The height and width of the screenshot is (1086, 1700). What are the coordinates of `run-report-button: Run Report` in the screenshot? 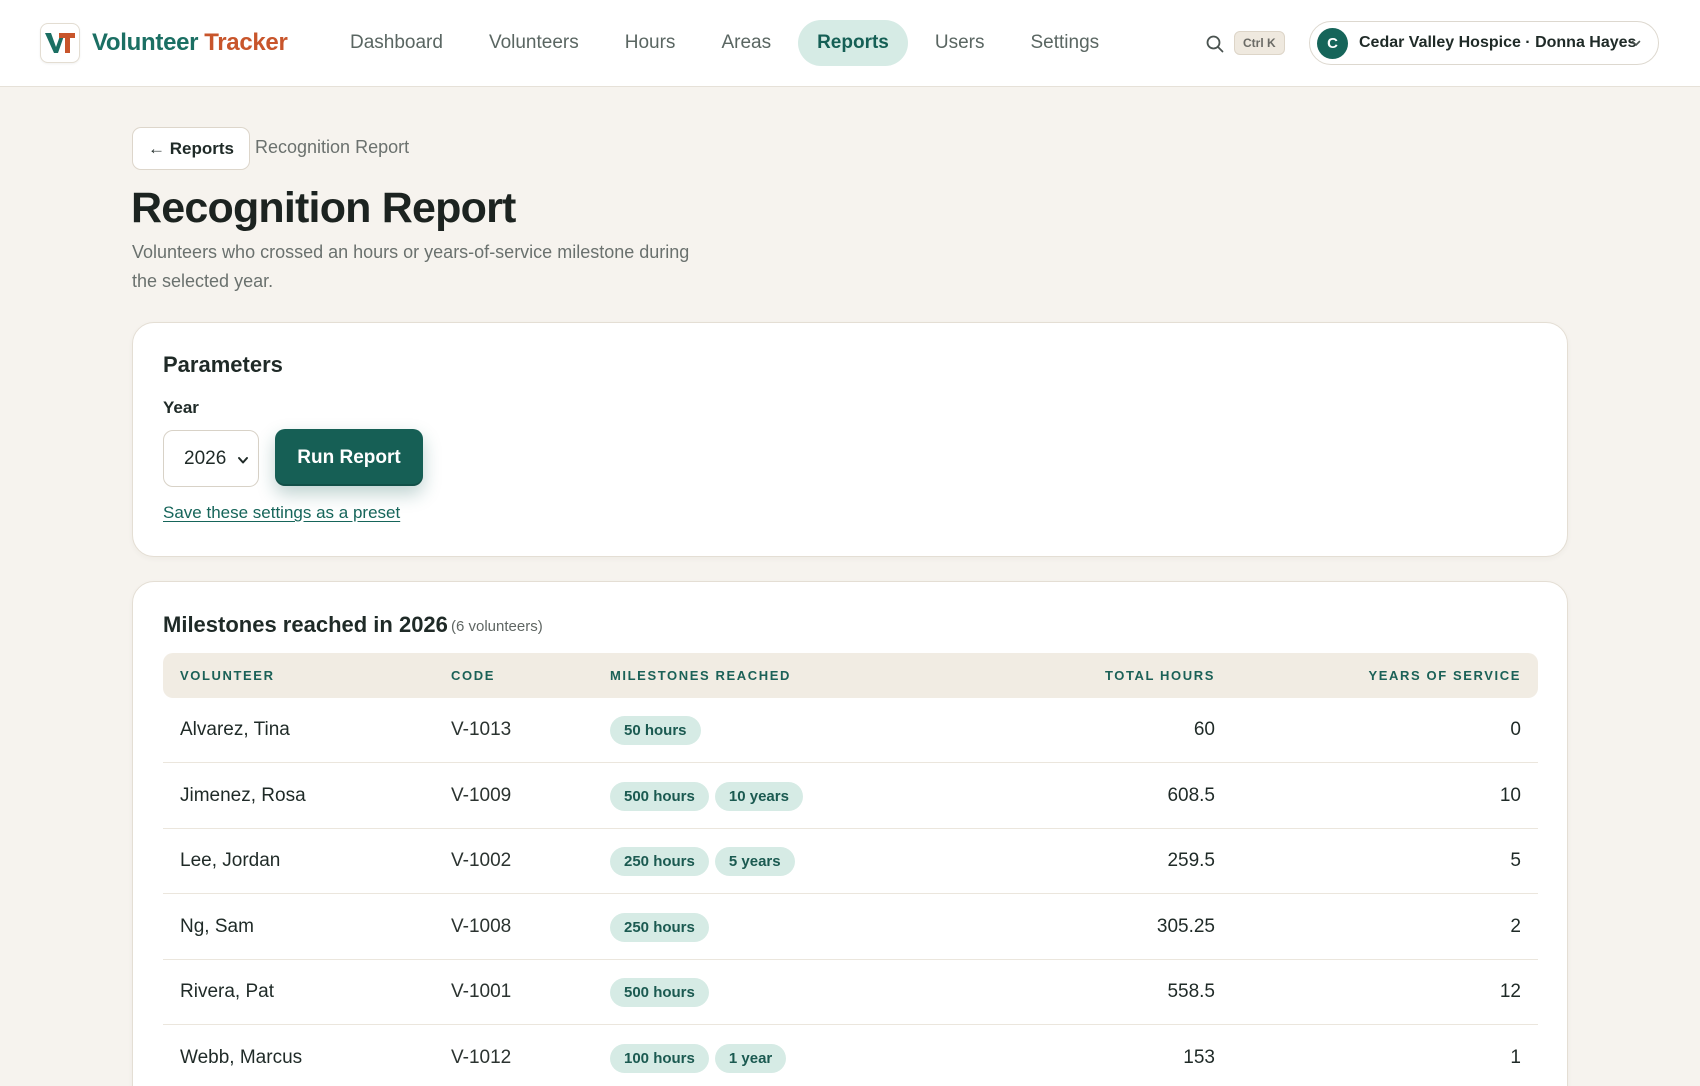 It's located at (349, 457).